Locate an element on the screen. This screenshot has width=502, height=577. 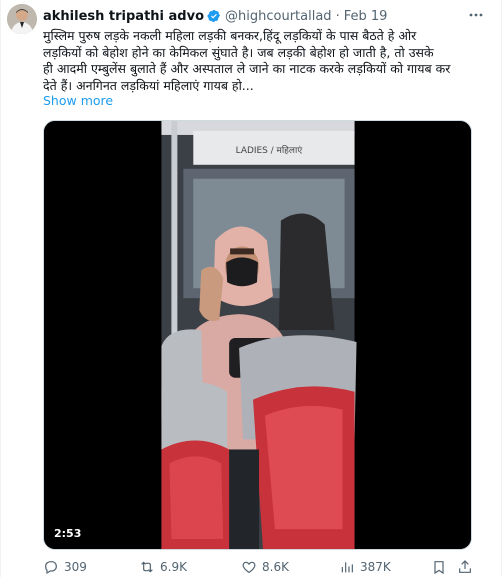
reply-button: 309 is located at coordinates (65, 567).